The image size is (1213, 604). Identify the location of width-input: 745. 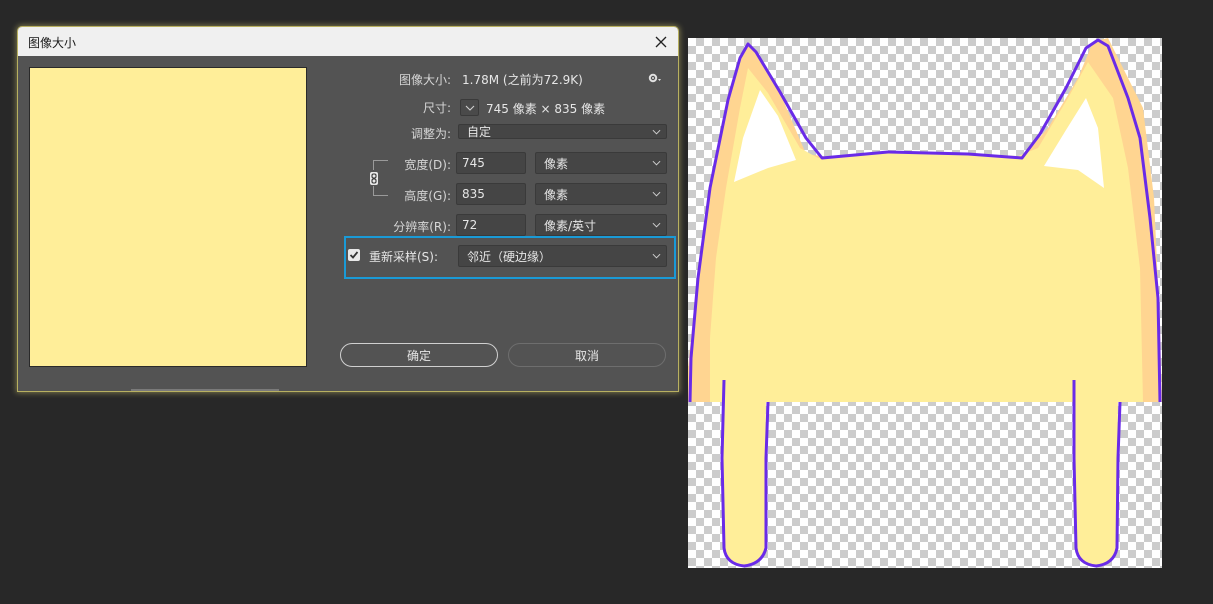
(491, 163).